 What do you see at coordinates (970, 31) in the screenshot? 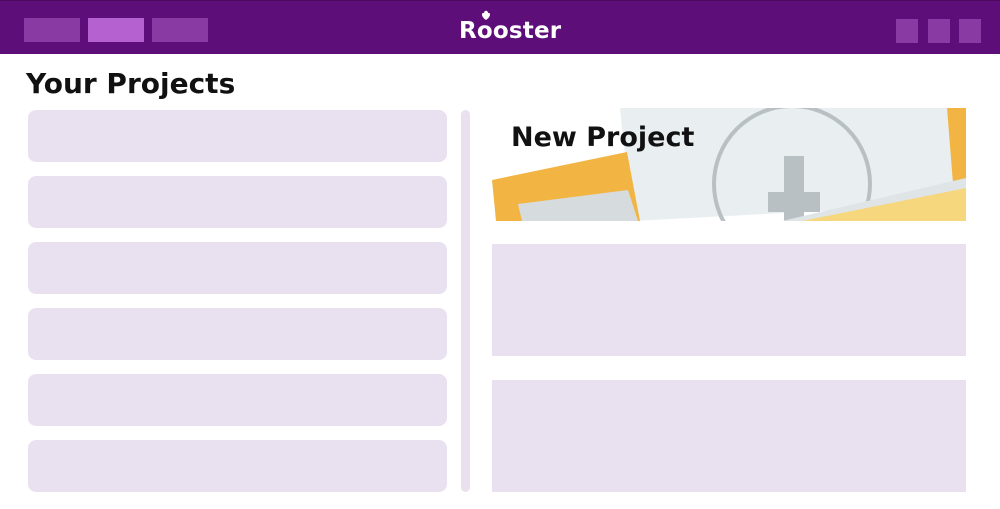
I see `close-button` at bounding box center [970, 31].